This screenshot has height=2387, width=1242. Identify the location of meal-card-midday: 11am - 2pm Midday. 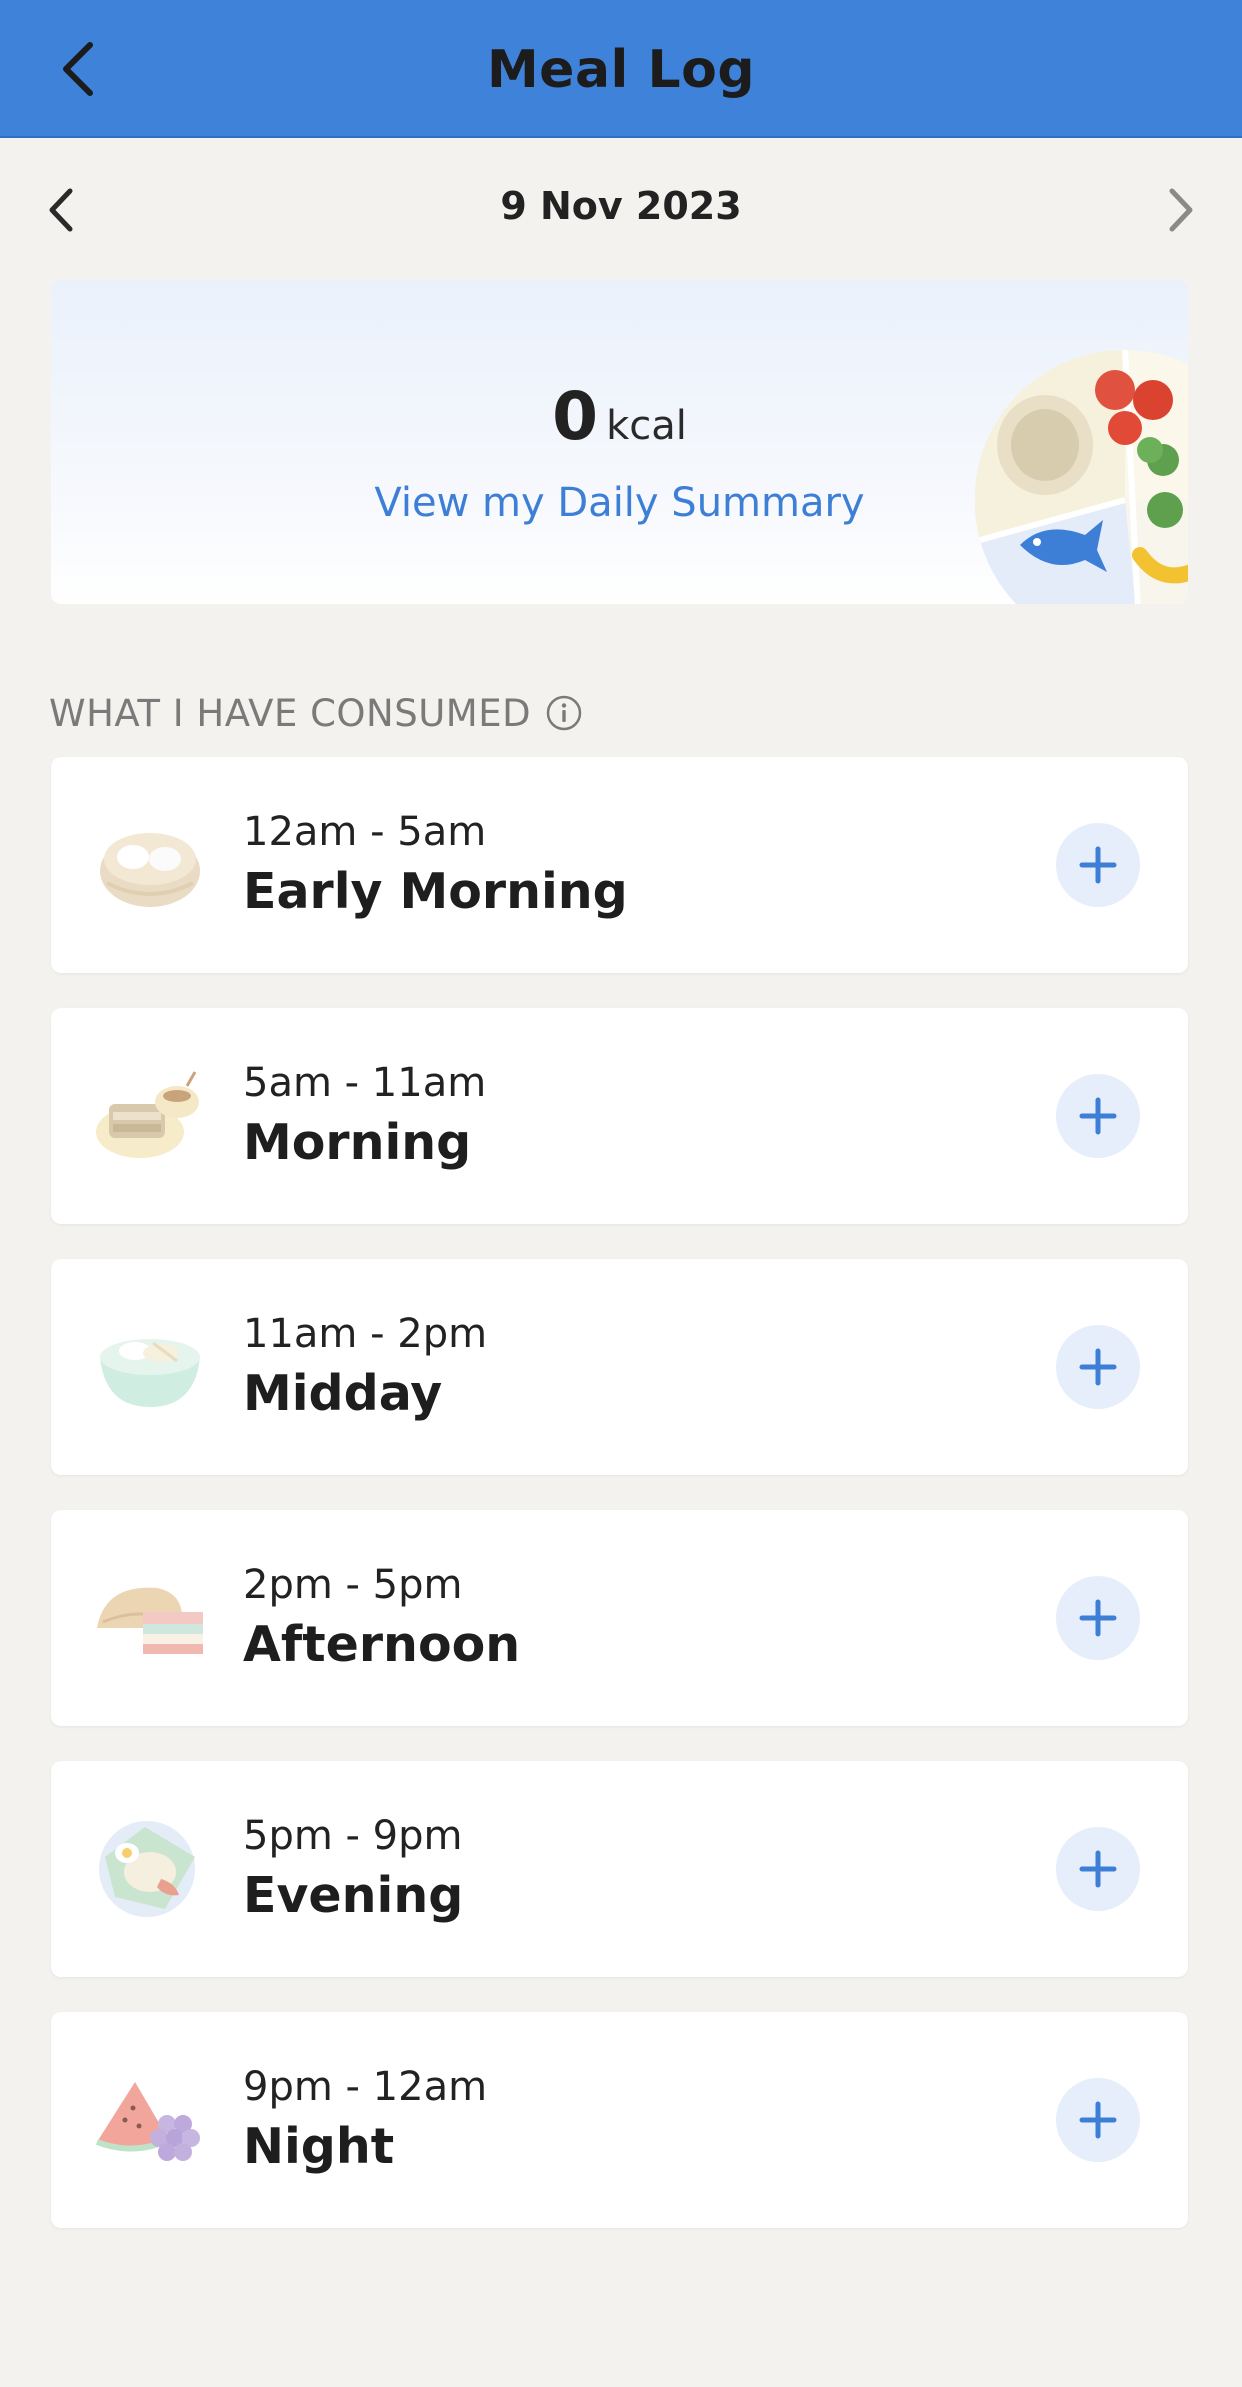
(619, 1367).